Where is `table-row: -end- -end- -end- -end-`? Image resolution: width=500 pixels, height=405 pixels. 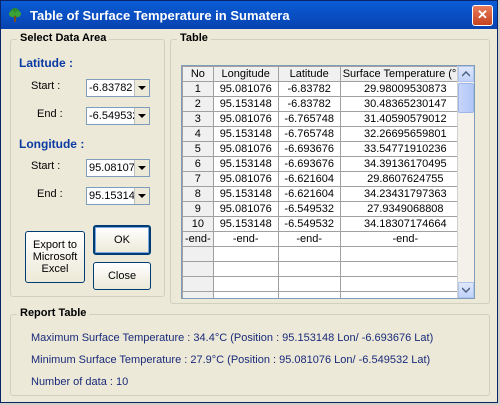
table-row: -end- -end- -end- -end- is located at coordinates (326, 239).